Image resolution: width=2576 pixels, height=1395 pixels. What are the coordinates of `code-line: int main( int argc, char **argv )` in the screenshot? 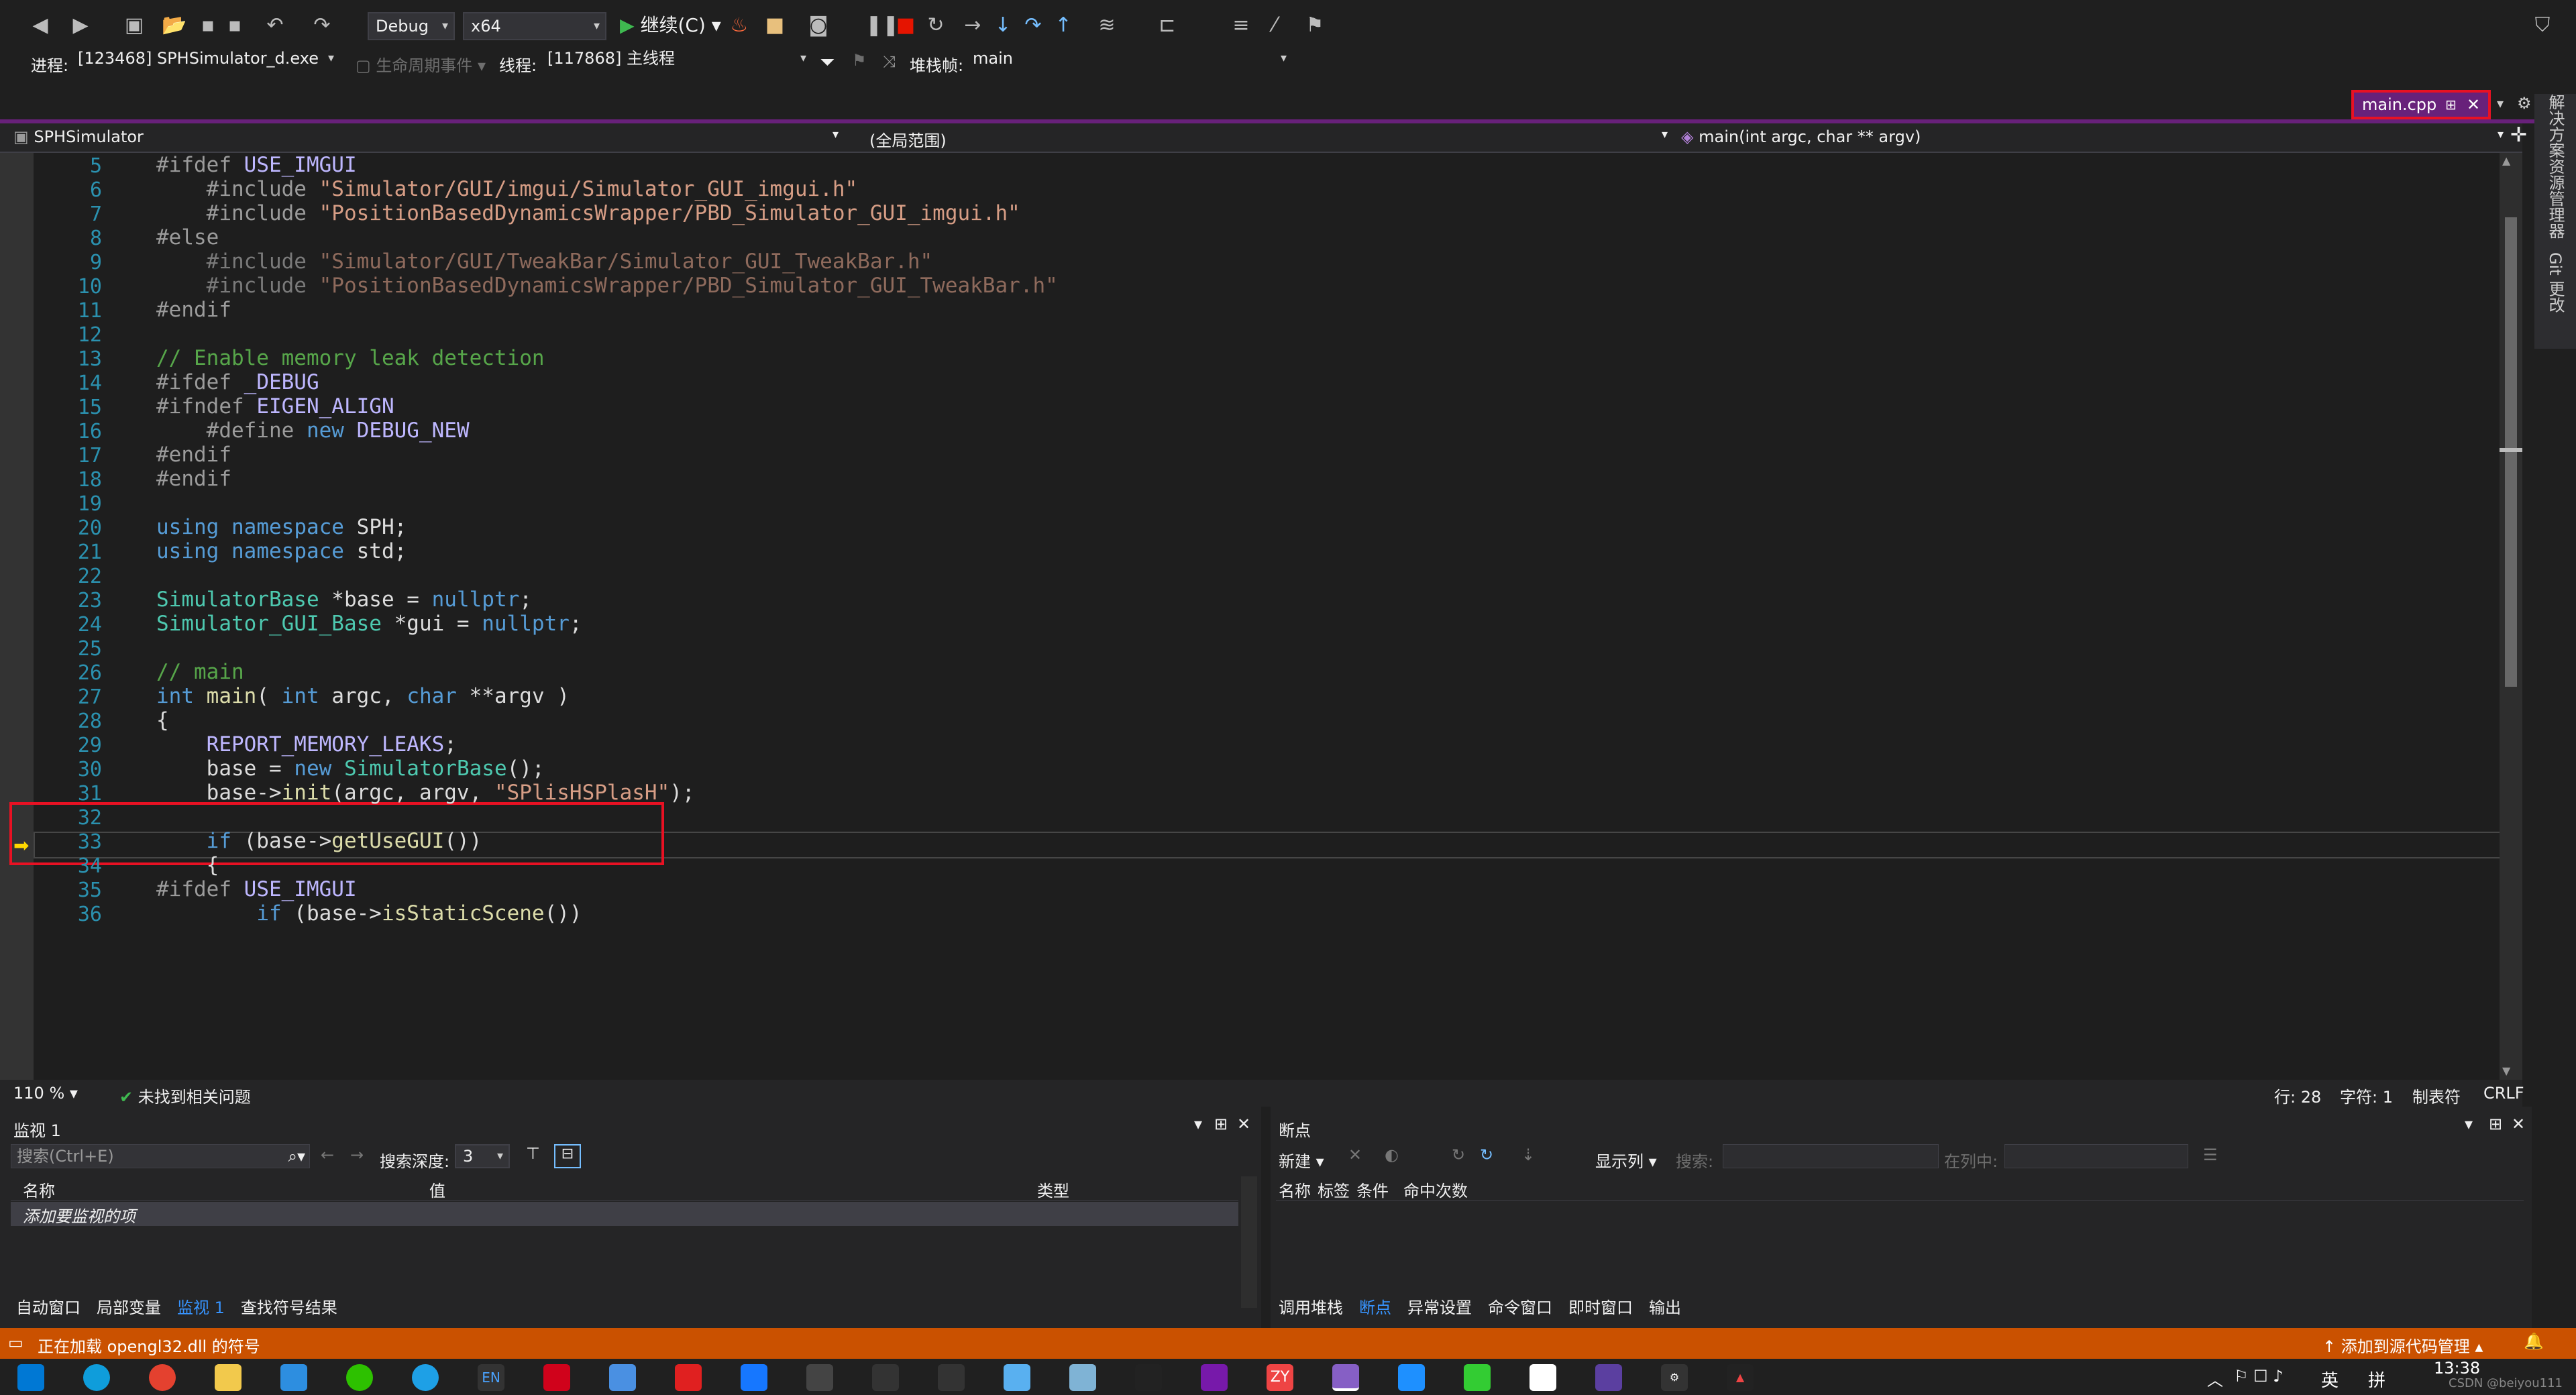 It's located at (363, 696).